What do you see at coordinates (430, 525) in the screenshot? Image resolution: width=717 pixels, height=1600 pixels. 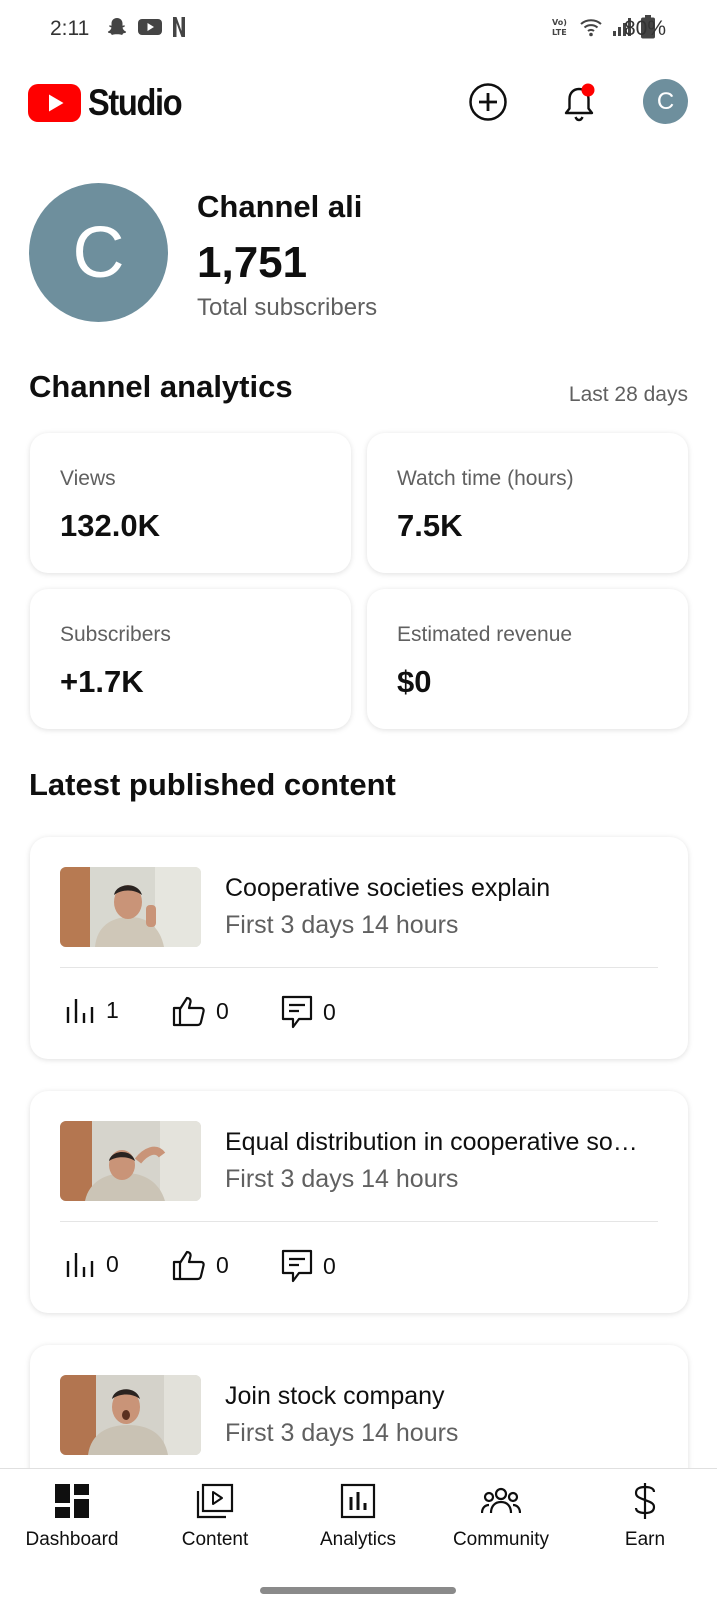 I see `stat-value: 7.5K` at bounding box center [430, 525].